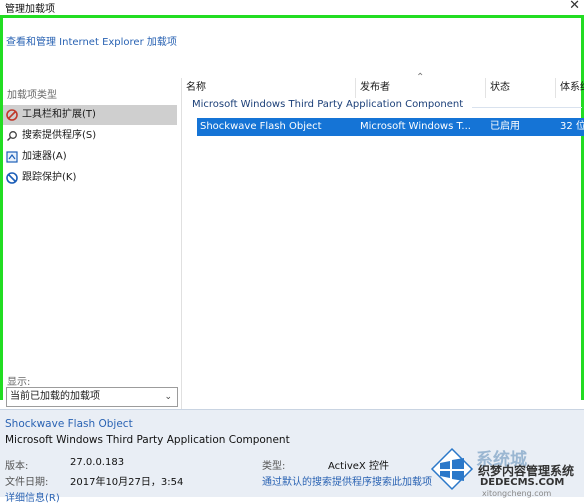  Describe the element at coordinates (59, 114) in the screenshot. I see `type-item-label: 工具栏和扩展(T)` at that location.